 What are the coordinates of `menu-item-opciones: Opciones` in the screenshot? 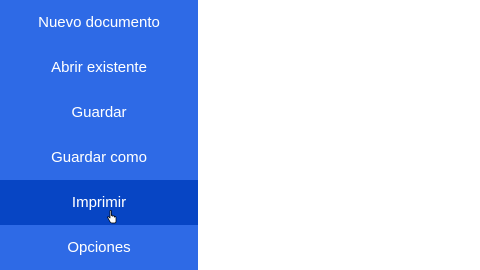 It's located at (99, 247).